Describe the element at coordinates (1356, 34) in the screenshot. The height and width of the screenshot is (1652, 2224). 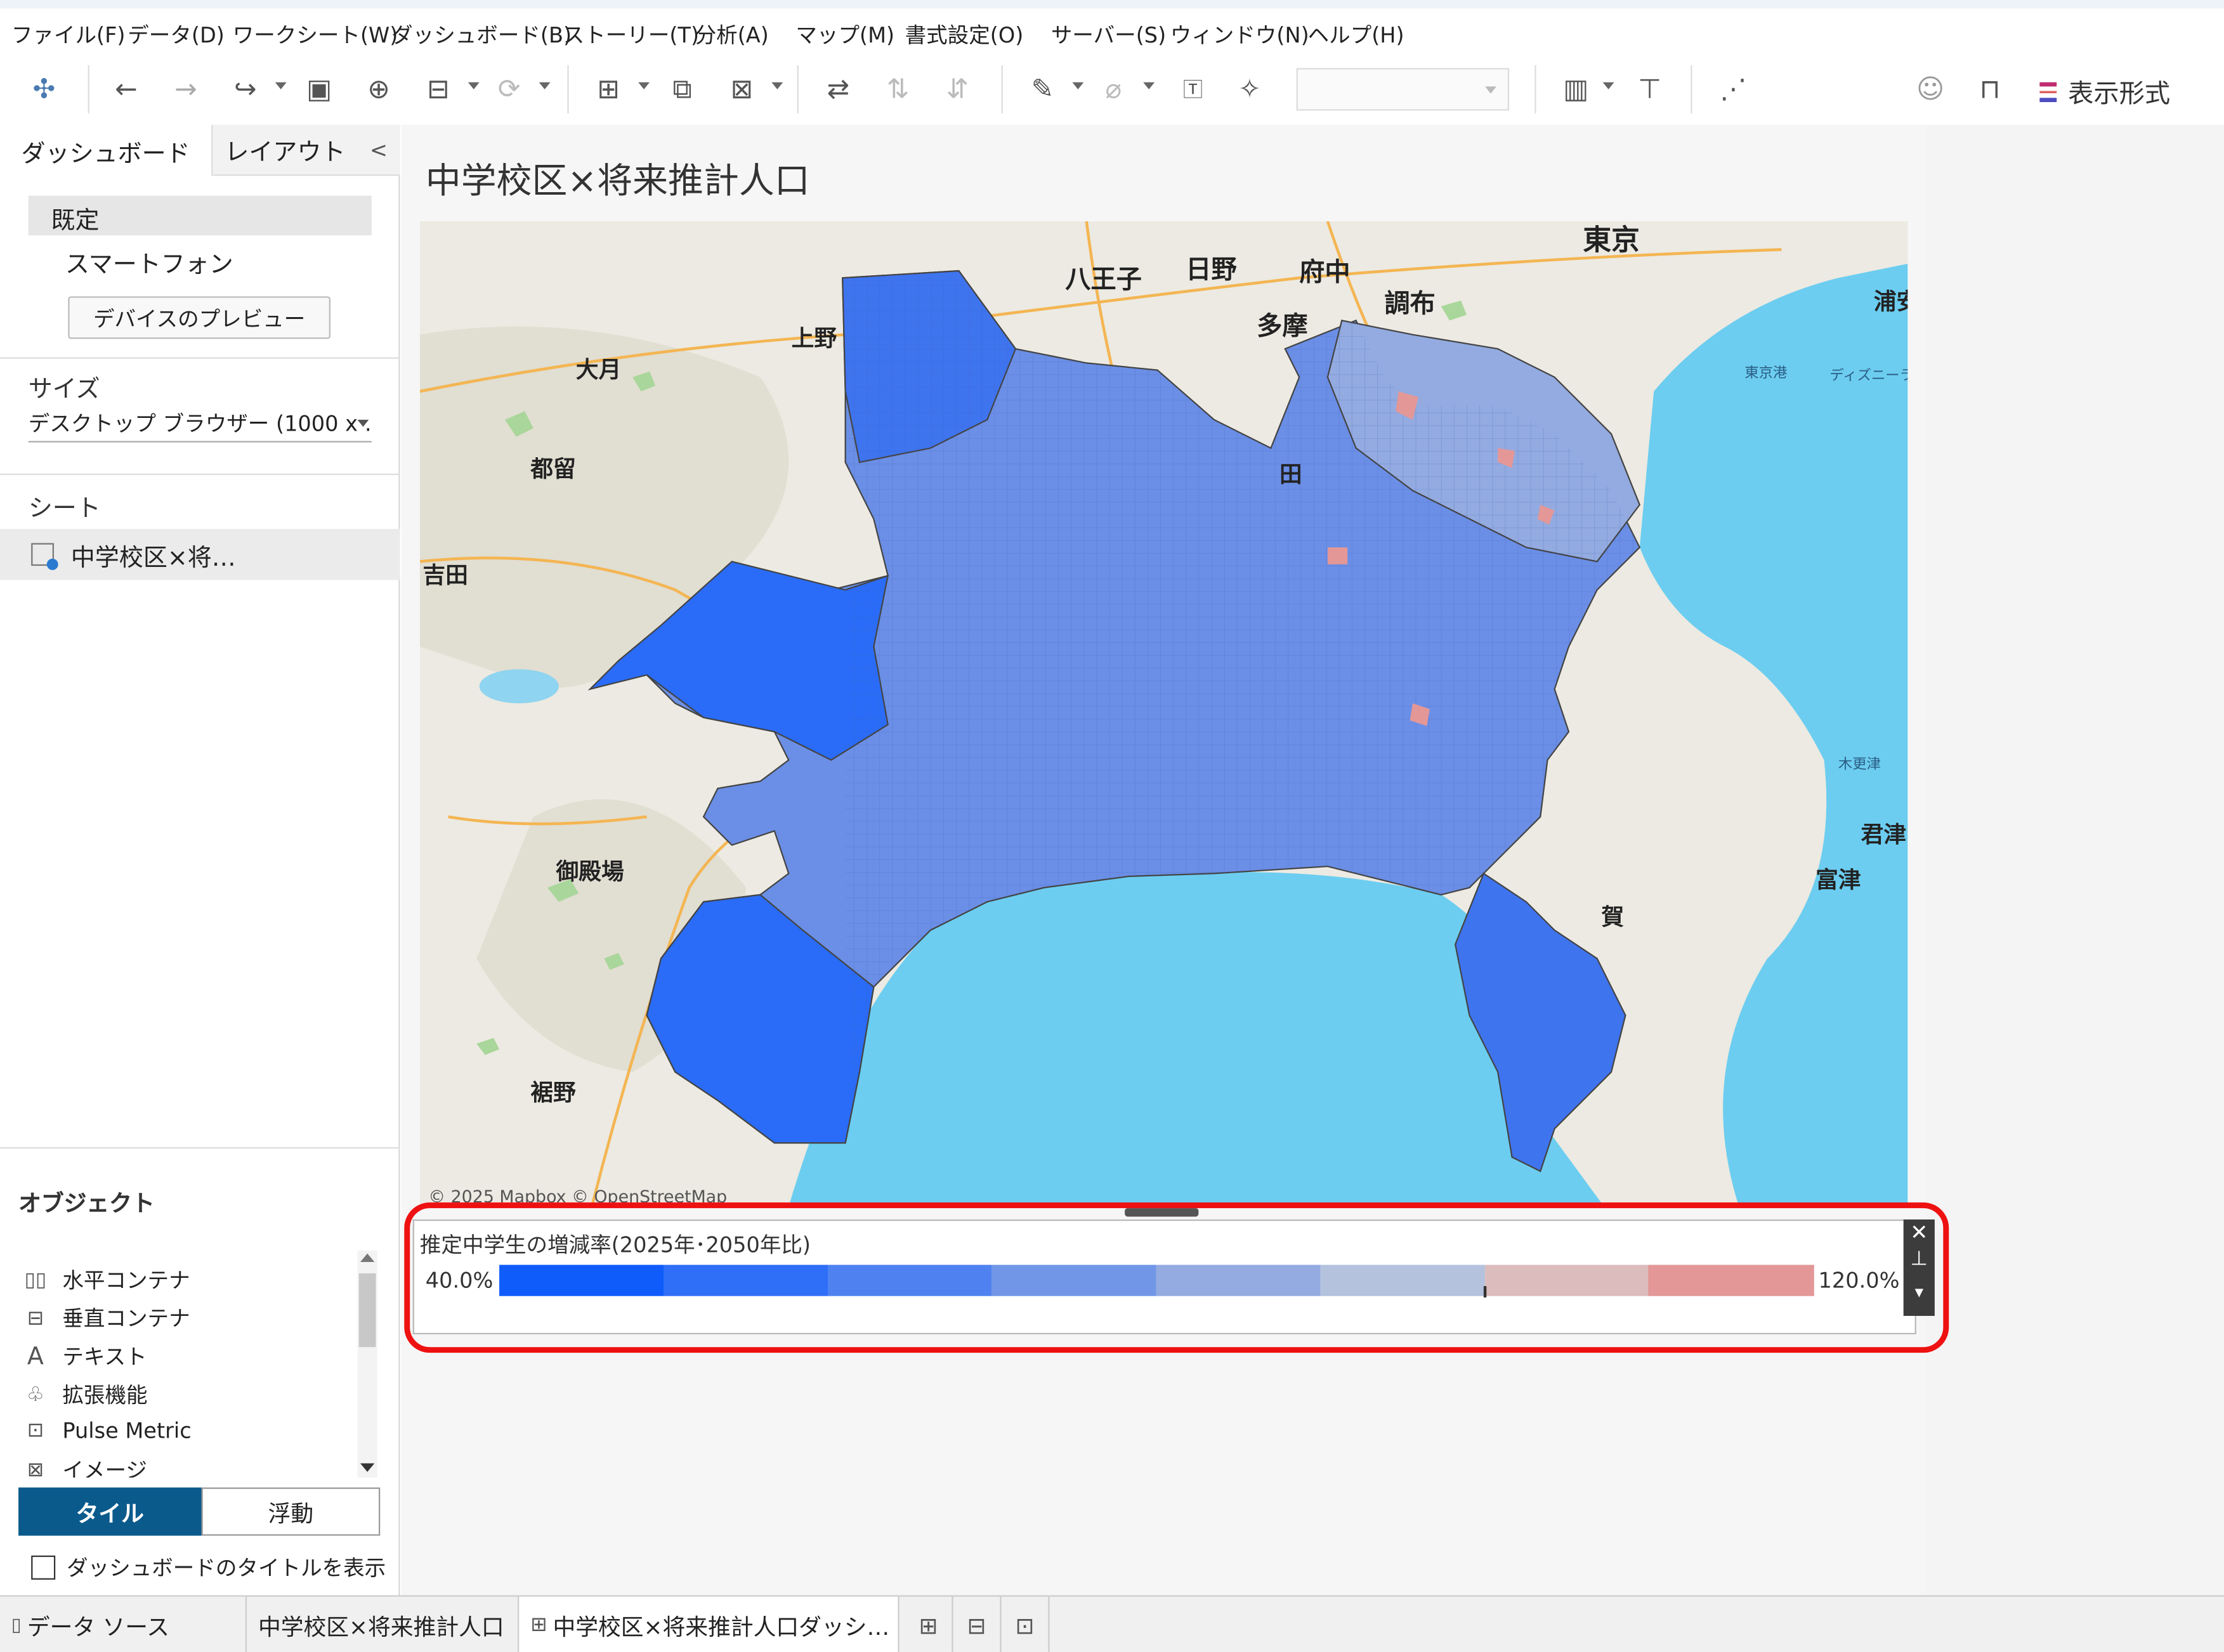
I see `menu-help: ヘルプ(H)` at that location.